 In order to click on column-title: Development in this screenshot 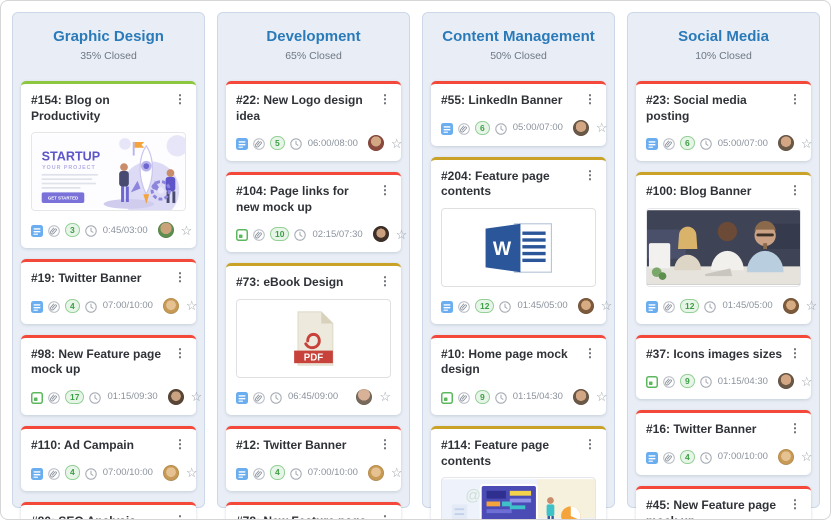, I will do `click(313, 36)`.